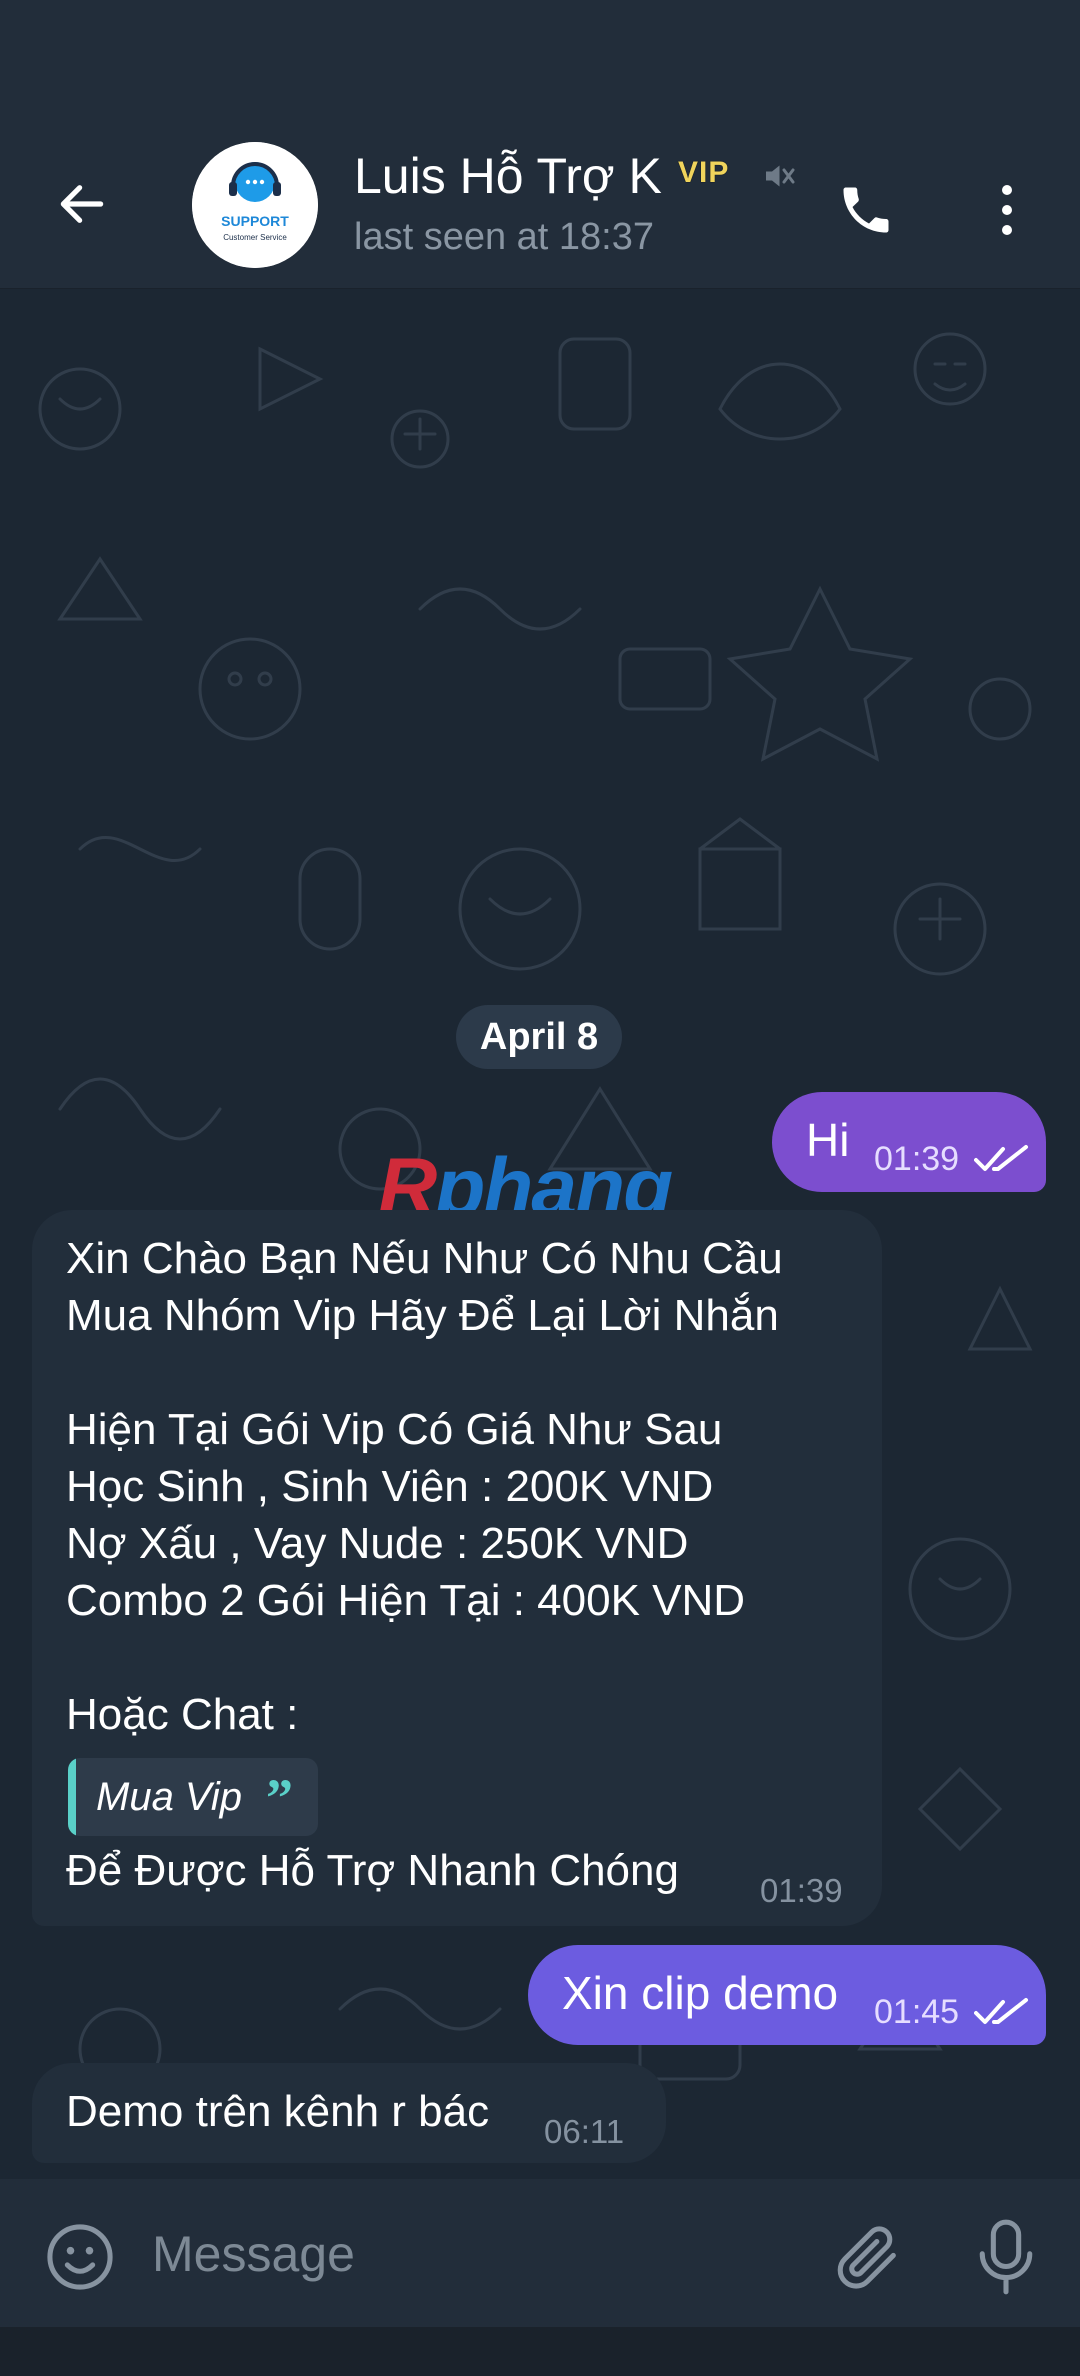  I want to click on dots-vertical-icon, so click(1007, 210).